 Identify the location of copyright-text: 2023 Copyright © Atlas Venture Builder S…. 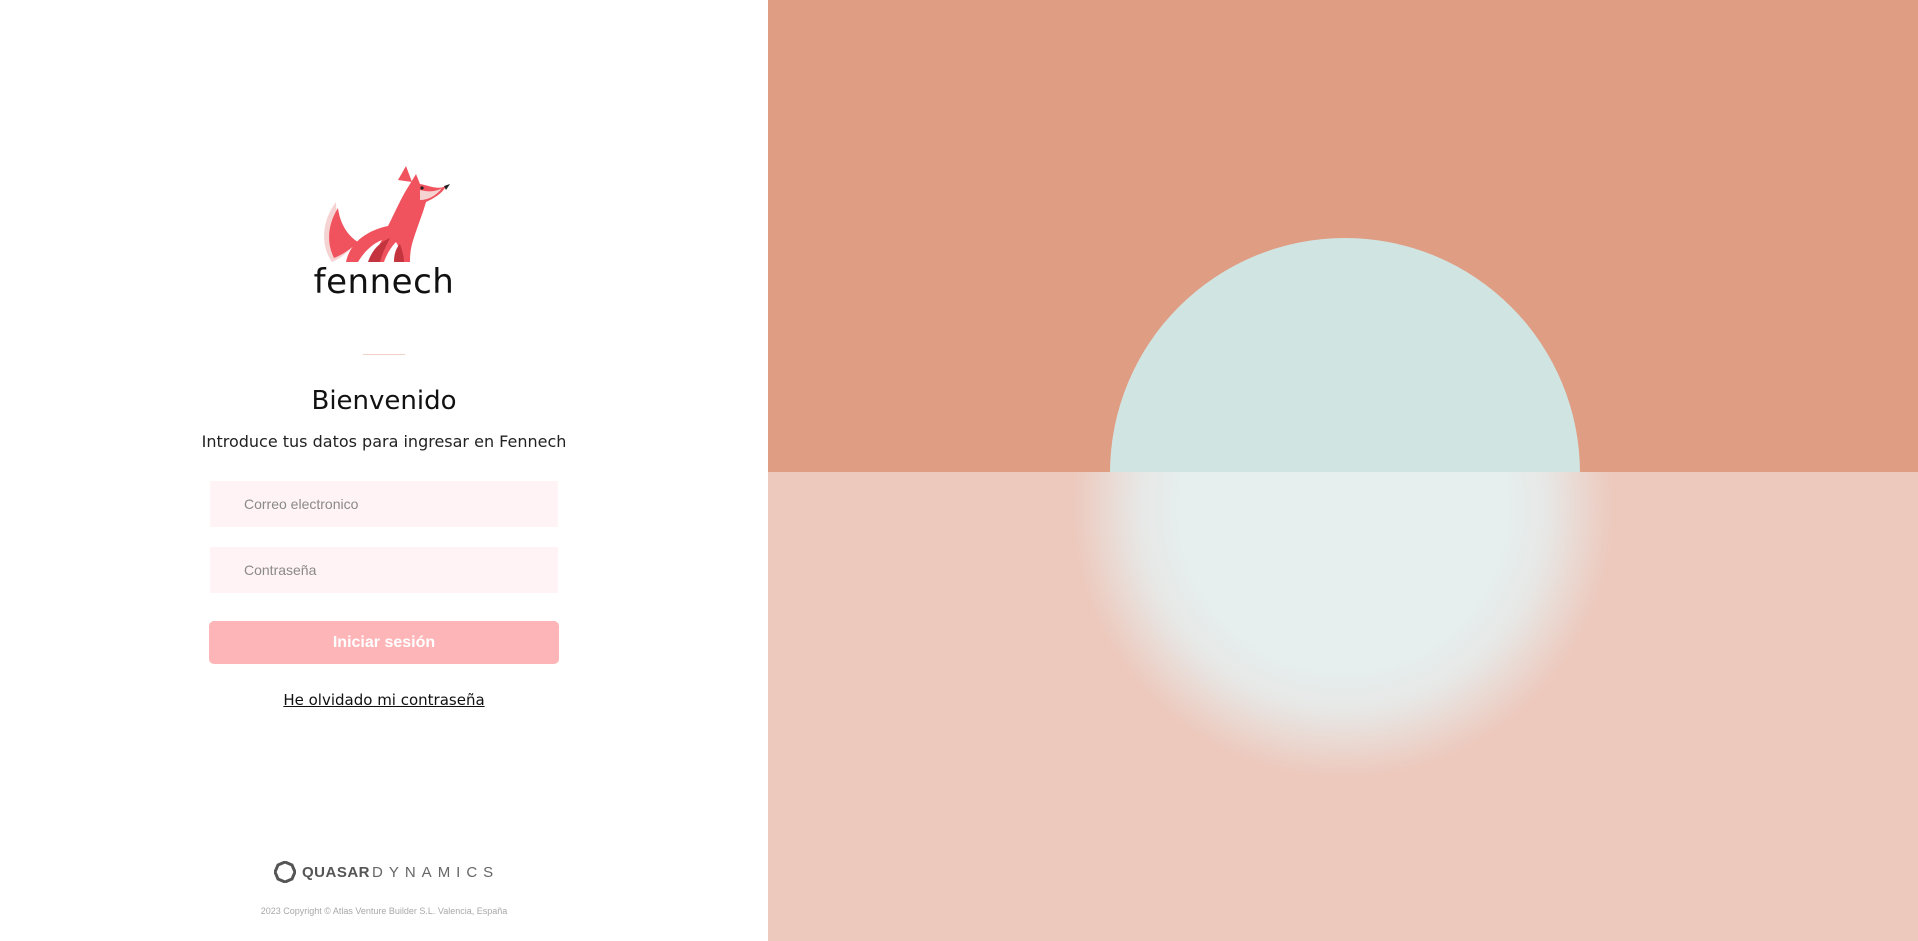
(384, 911).